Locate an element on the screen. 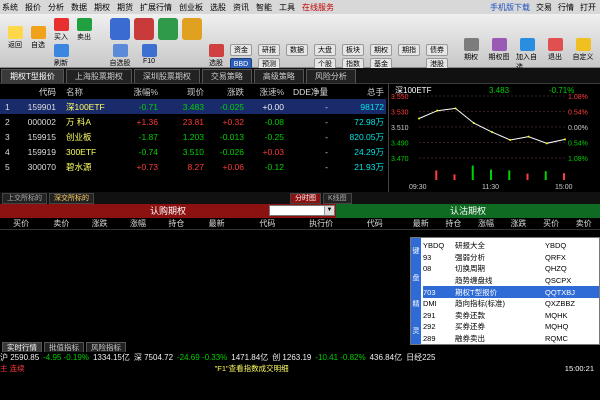 Image resolution: width=600 pixels, height=400 pixels. list-item: 289 融券卖出 RQMC is located at coordinates (511, 339).